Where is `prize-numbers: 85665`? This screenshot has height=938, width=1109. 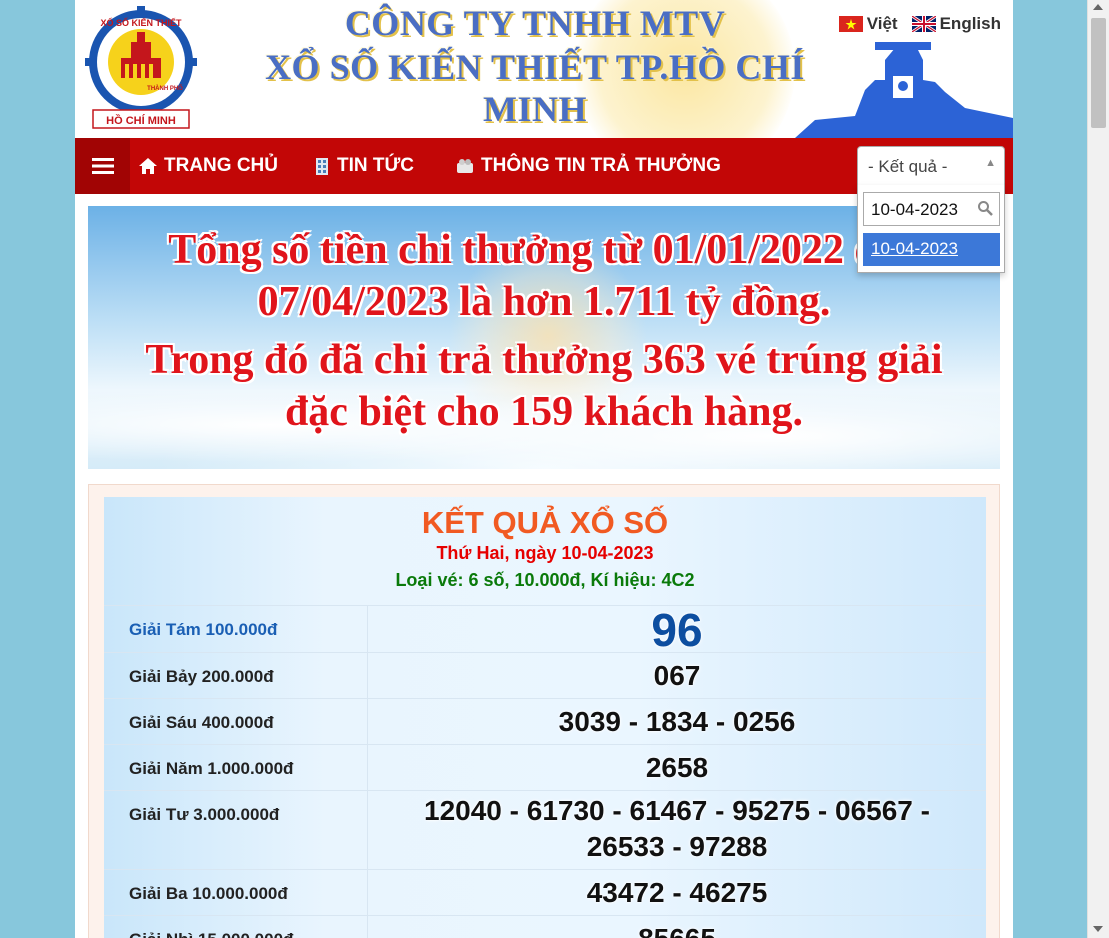 prize-numbers: 85665 is located at coordinates (677, 929).